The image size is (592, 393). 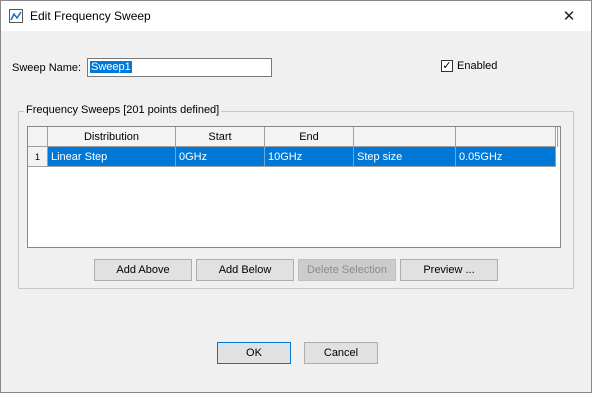 I want to click on cell-distribution: Linear Step, so click(x=112, y=157).